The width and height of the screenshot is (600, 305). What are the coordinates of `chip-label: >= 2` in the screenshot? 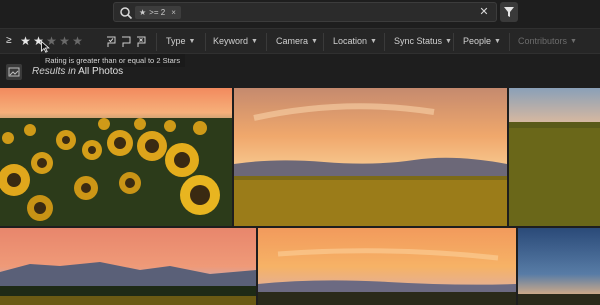 It's located at (157, 12).